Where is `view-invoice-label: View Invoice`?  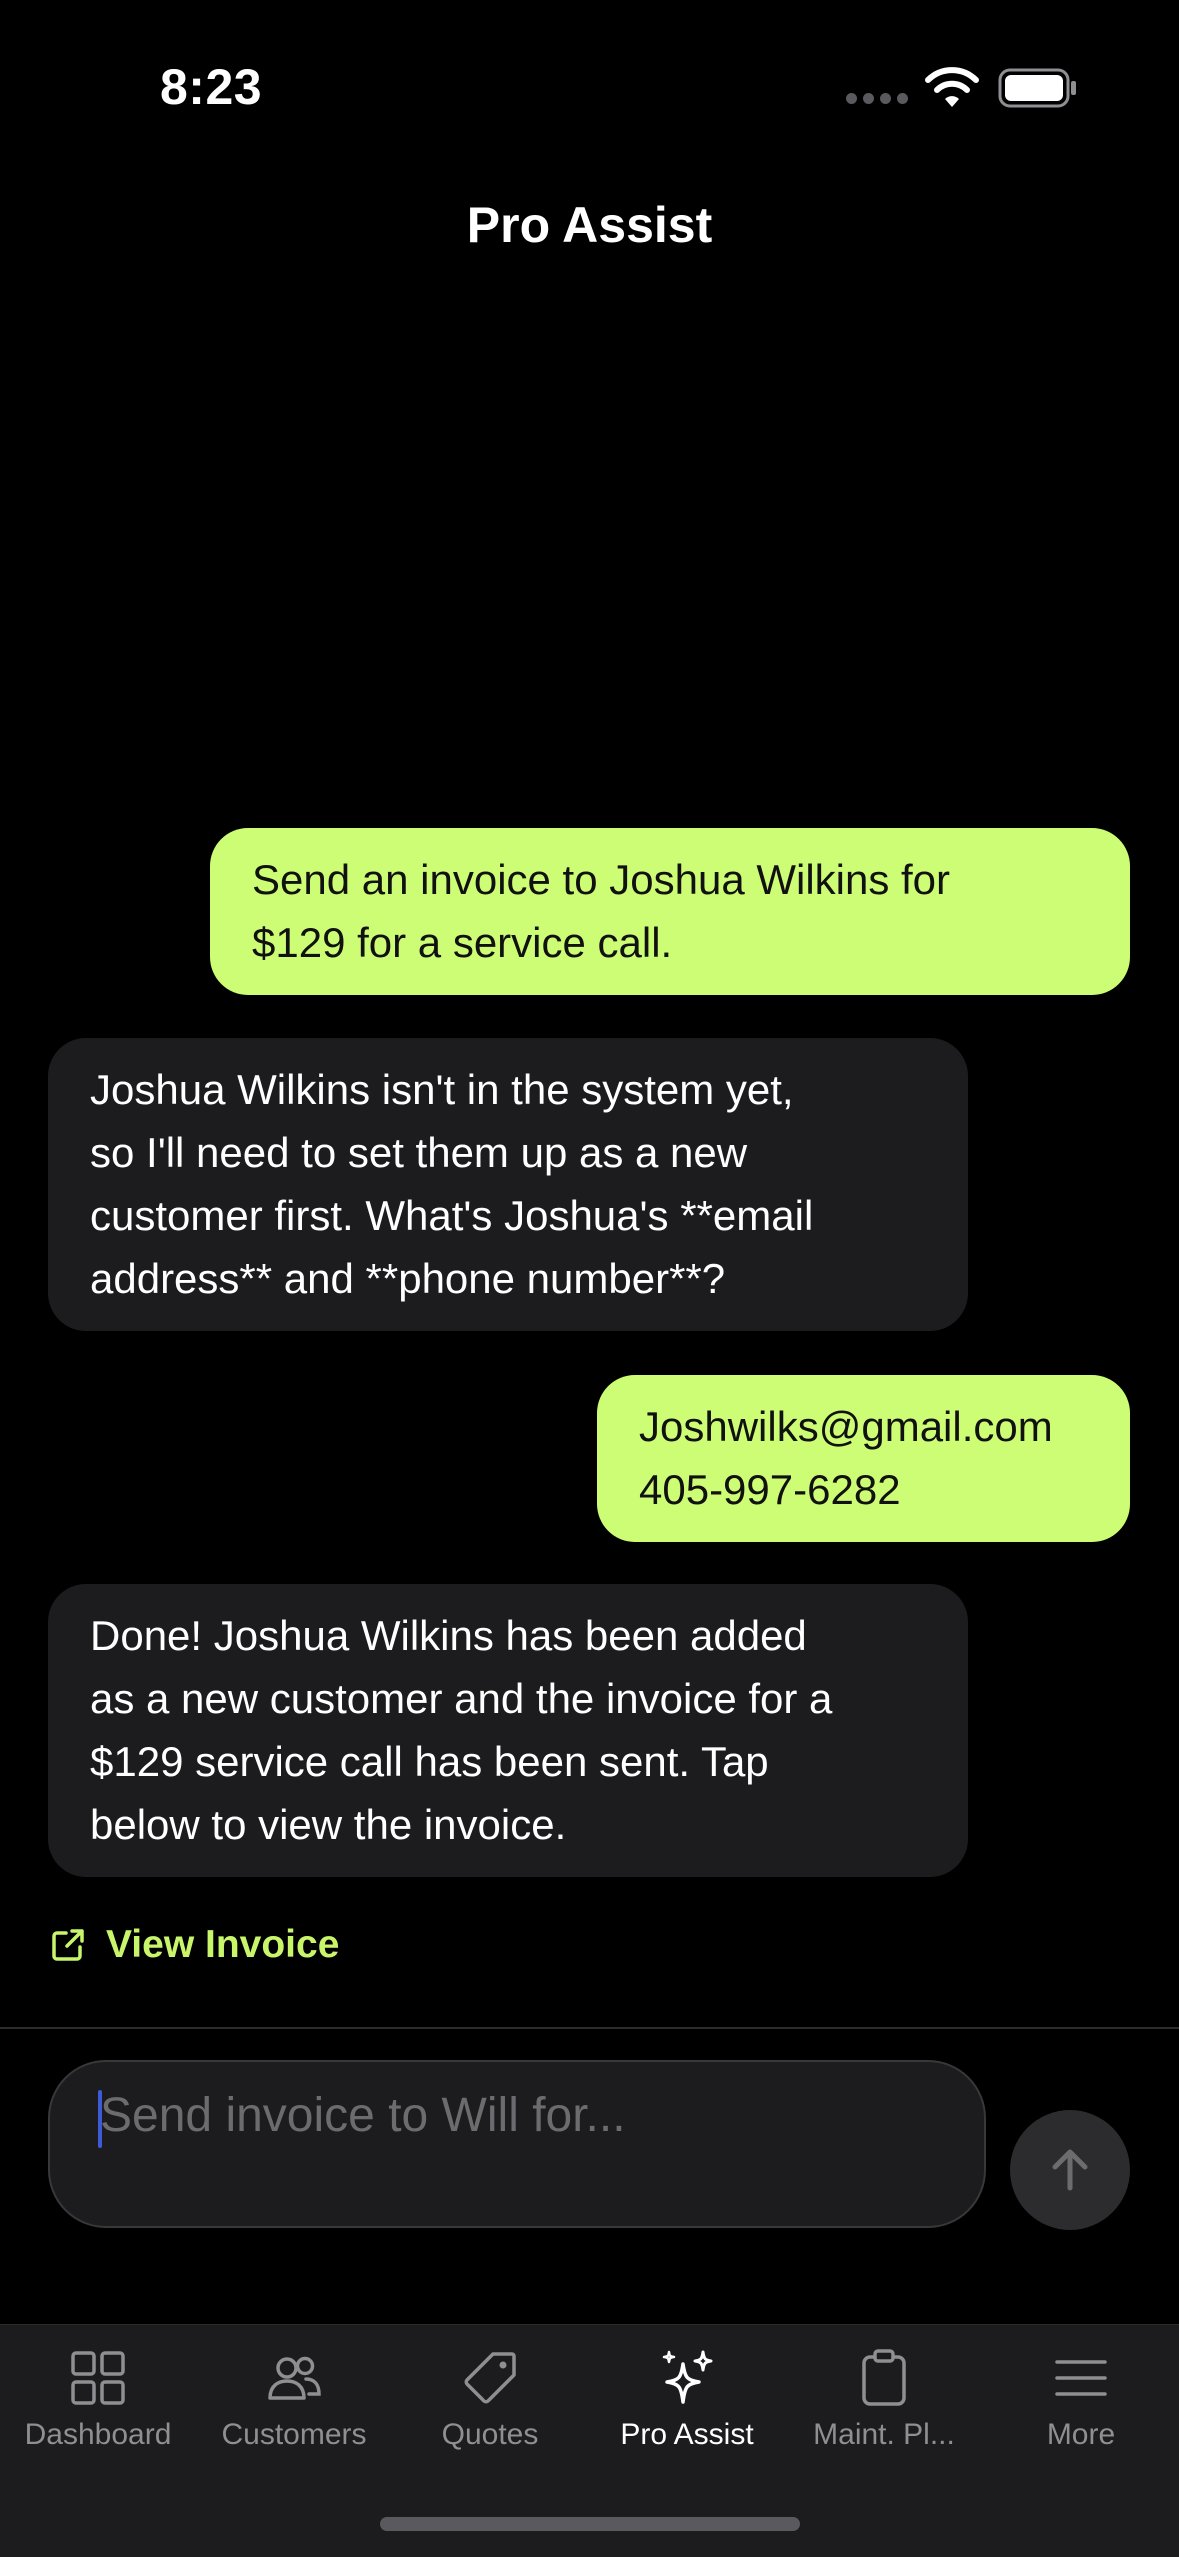
view-invoice-label: View Invoice is located at coordinates (223, 1944).